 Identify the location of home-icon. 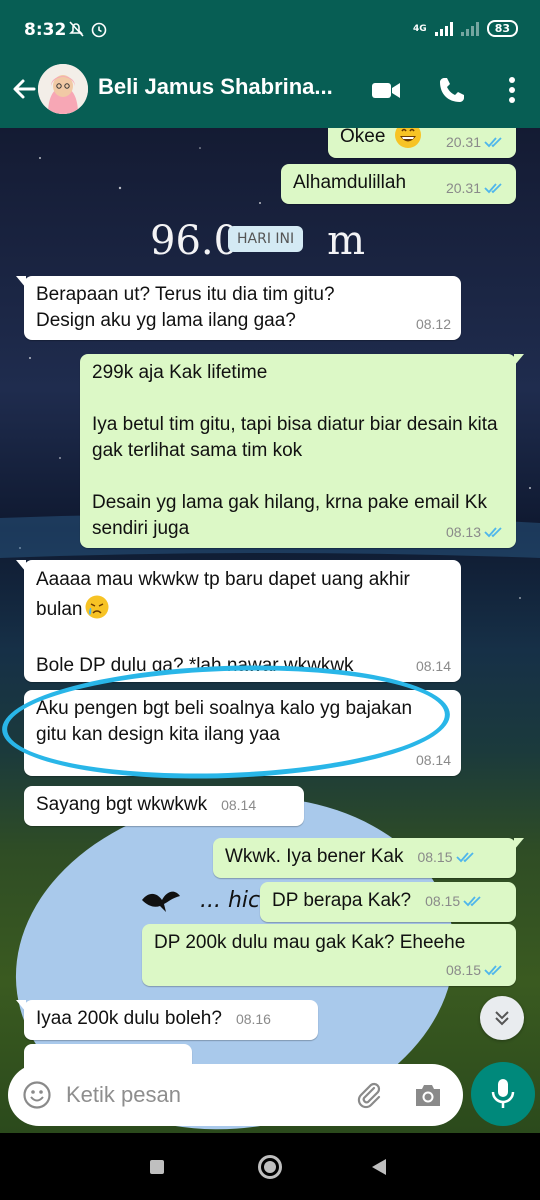
(270, 1167).